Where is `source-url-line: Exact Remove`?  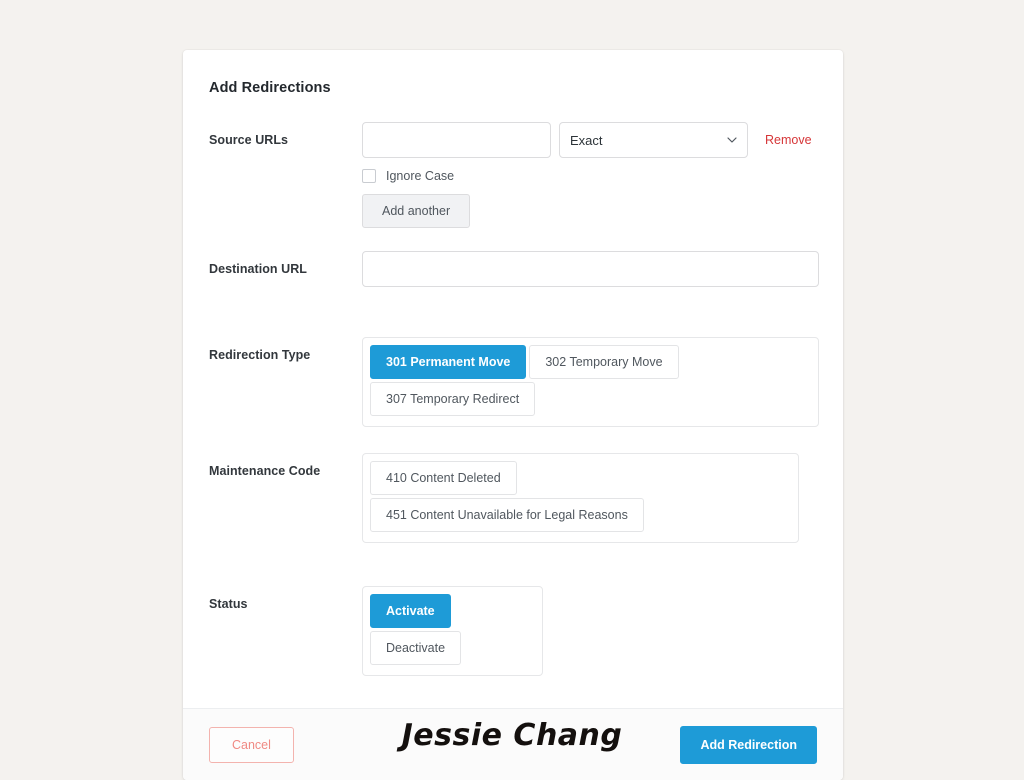
source-url-line: Exact Remove is located at coordinates (589, 140).